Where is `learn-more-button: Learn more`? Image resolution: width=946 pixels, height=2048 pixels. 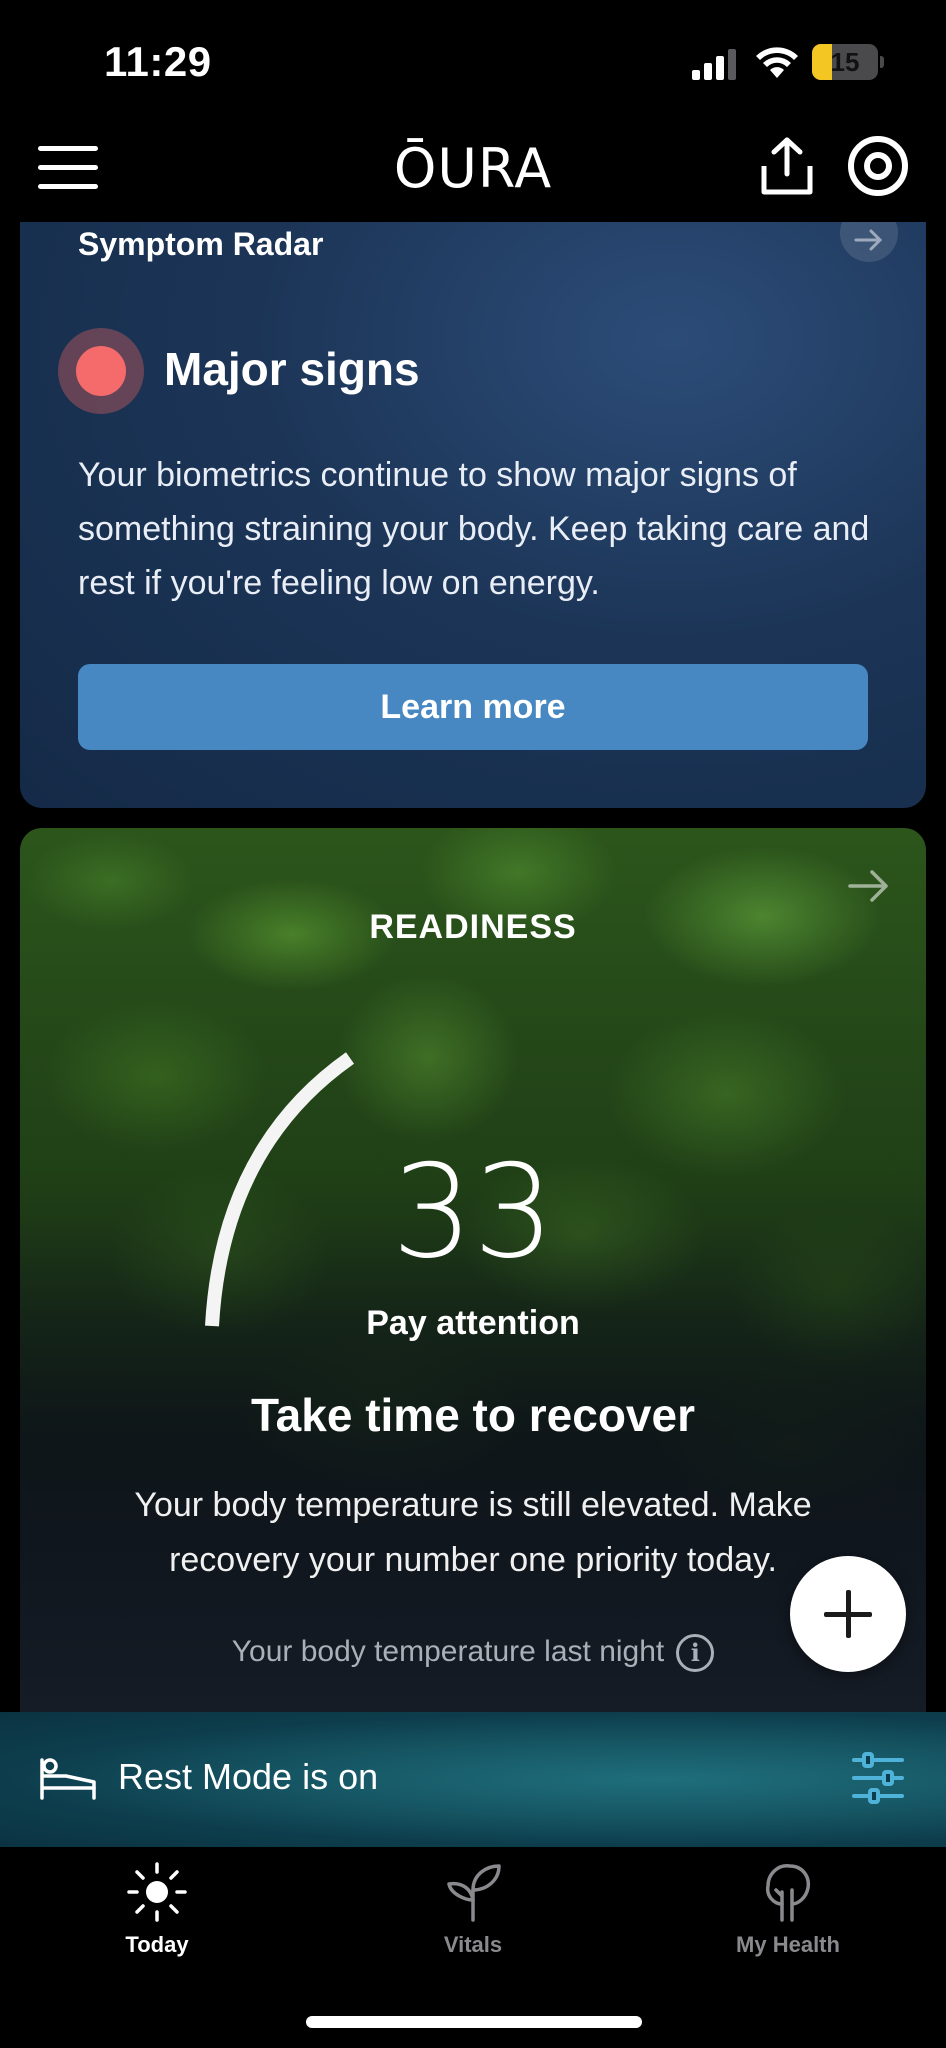 learn-more-button: Learn more is located at coordinates (473, 707).